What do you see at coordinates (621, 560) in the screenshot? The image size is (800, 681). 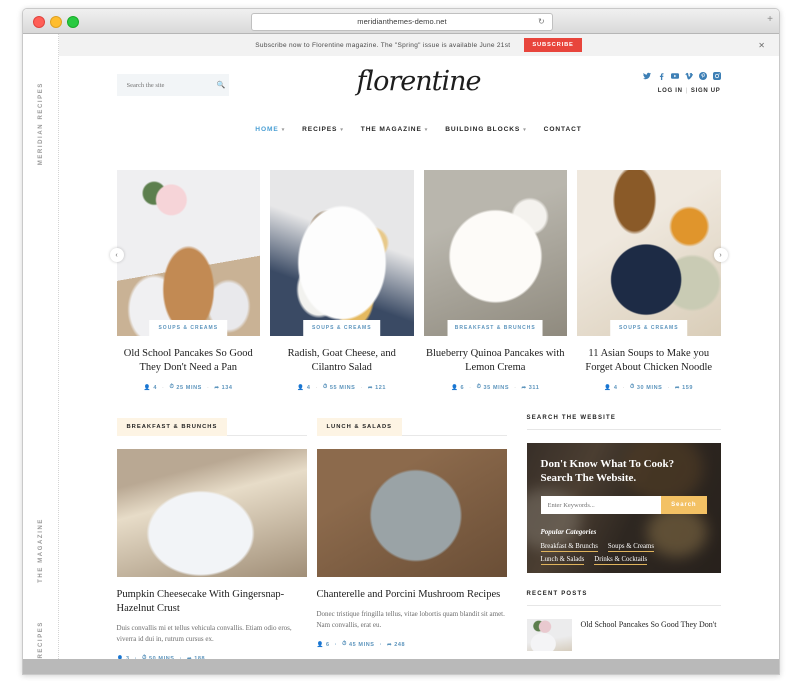 I see `category-link-drinks: Drinks & Cocktails` at bounding box center [621, 560].